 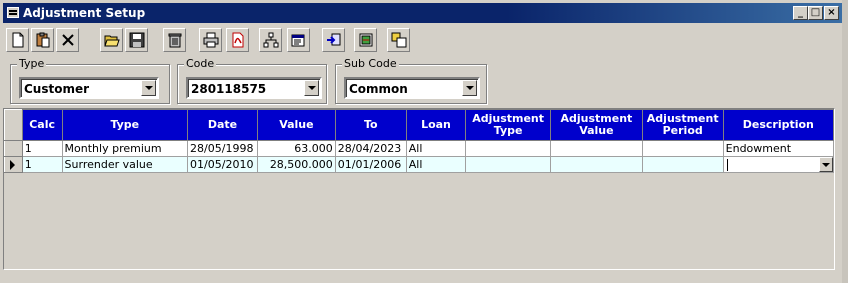 I want to click on code-group: Code 280118575, so click(x=252, y=80).